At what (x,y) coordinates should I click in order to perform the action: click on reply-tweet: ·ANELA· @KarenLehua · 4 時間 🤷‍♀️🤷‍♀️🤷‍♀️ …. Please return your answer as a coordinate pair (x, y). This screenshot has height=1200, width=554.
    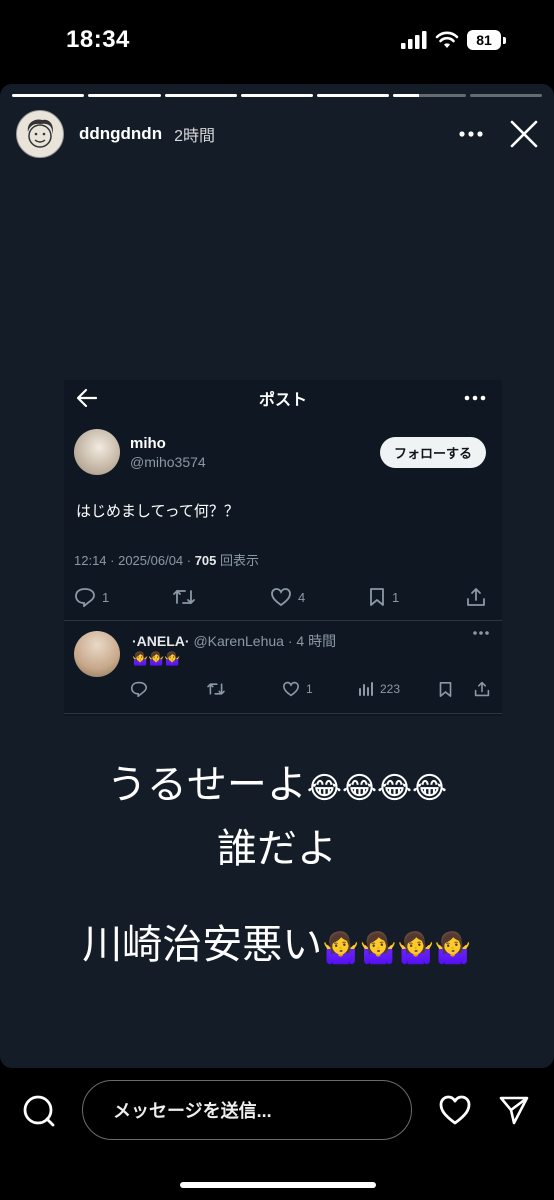
    Looking at the image, I should click on (283, 667).